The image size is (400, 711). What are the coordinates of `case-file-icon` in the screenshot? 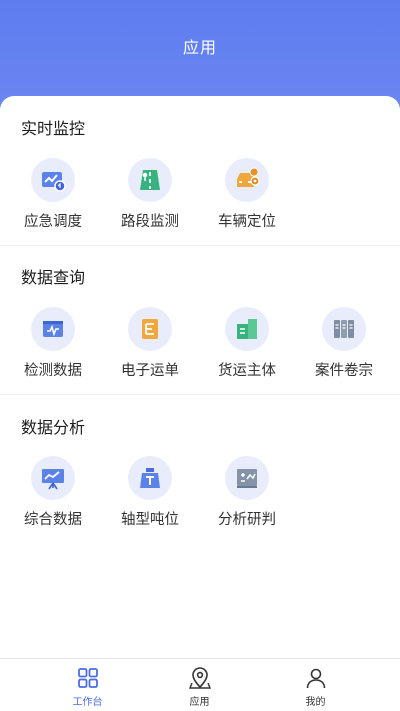 It's located at (344, 329).